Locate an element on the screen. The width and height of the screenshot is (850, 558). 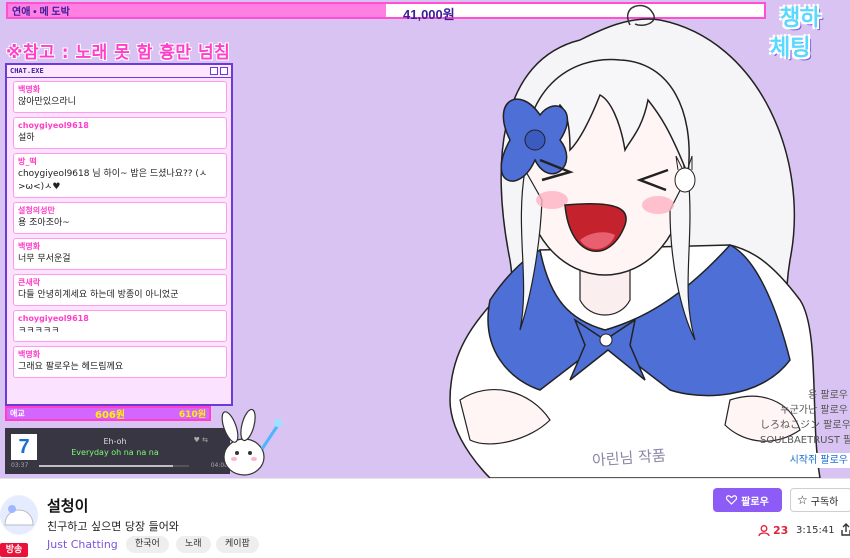
stream-uptime: 3:15:41 is located at coordinates (815, 530).